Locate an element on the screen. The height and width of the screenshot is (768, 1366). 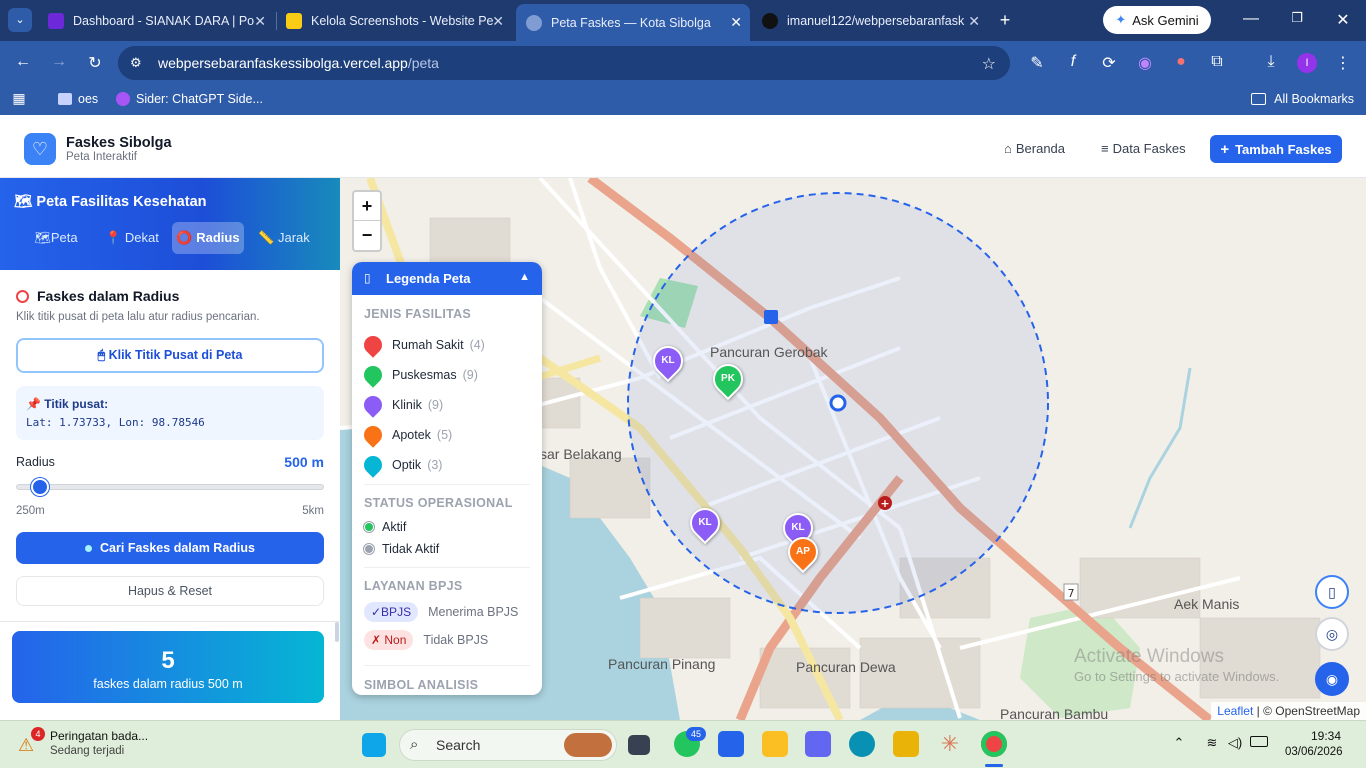
nav-data-faskes: ≡ Data Faskes is located at coordinates (1143, 148).